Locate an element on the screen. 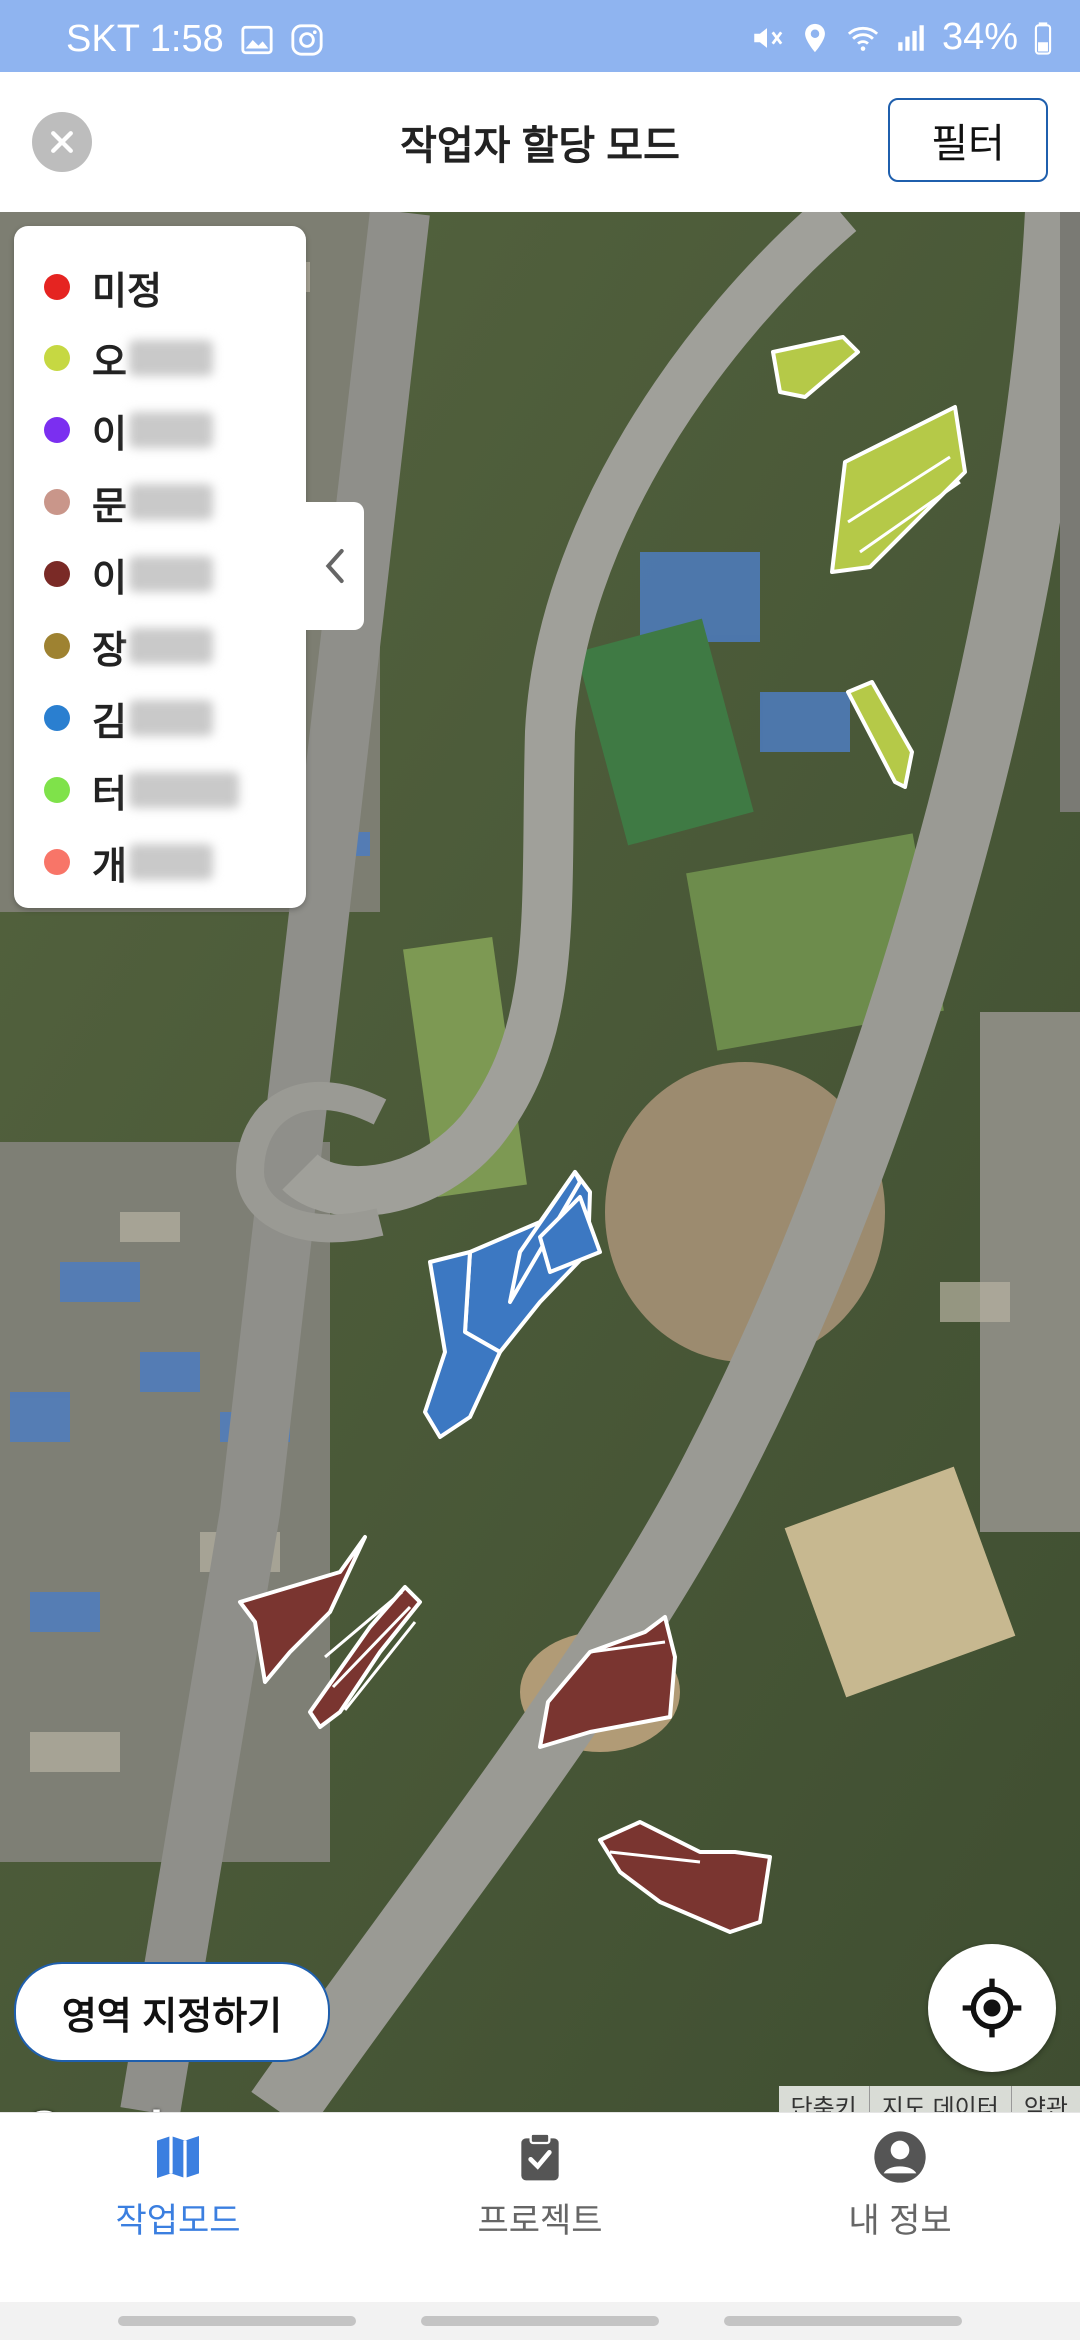 This screenshot has width=1080, height=2340. legend-item: 오 is located at coordinates (128, 358).